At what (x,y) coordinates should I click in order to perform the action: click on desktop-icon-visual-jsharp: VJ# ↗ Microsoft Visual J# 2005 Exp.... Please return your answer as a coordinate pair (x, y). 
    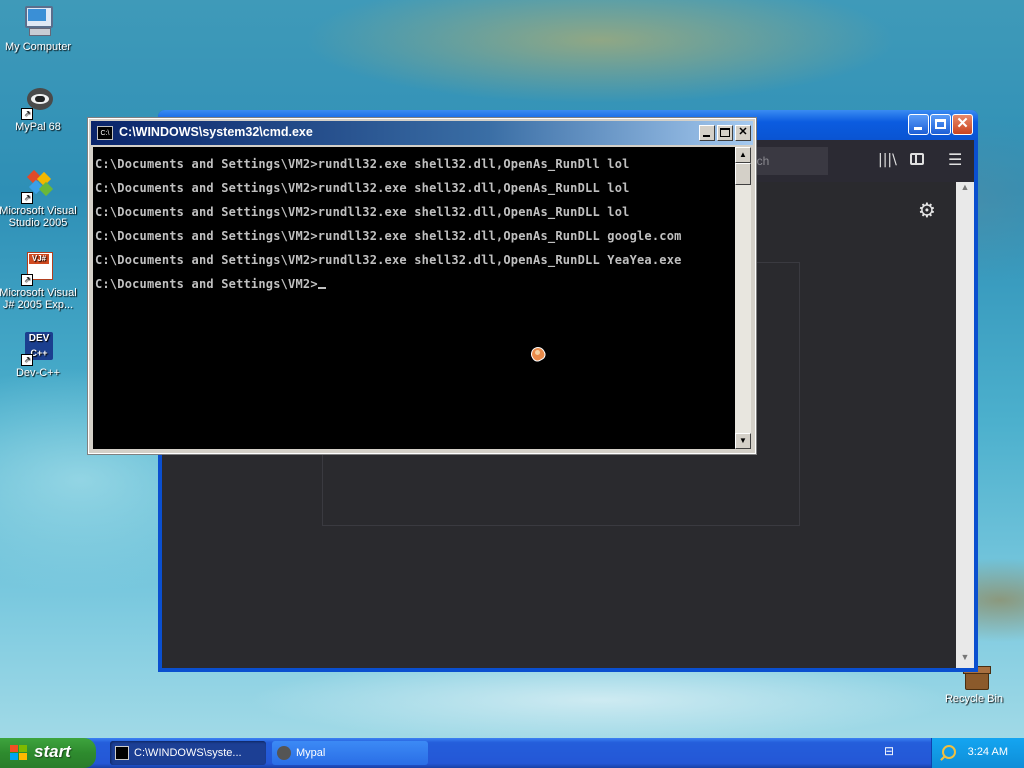
    Looking at the image, I should click on (40, 280).